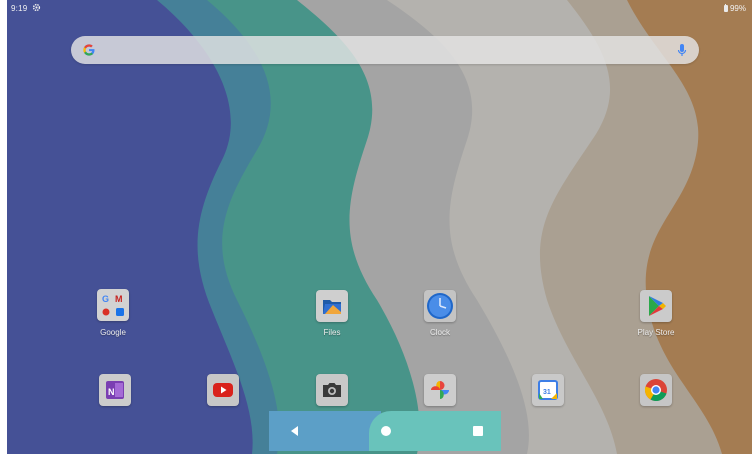 Image resolution: width=753 pixels, height=454 pixels. I want to click on chrome-icon, so click(656, 390).